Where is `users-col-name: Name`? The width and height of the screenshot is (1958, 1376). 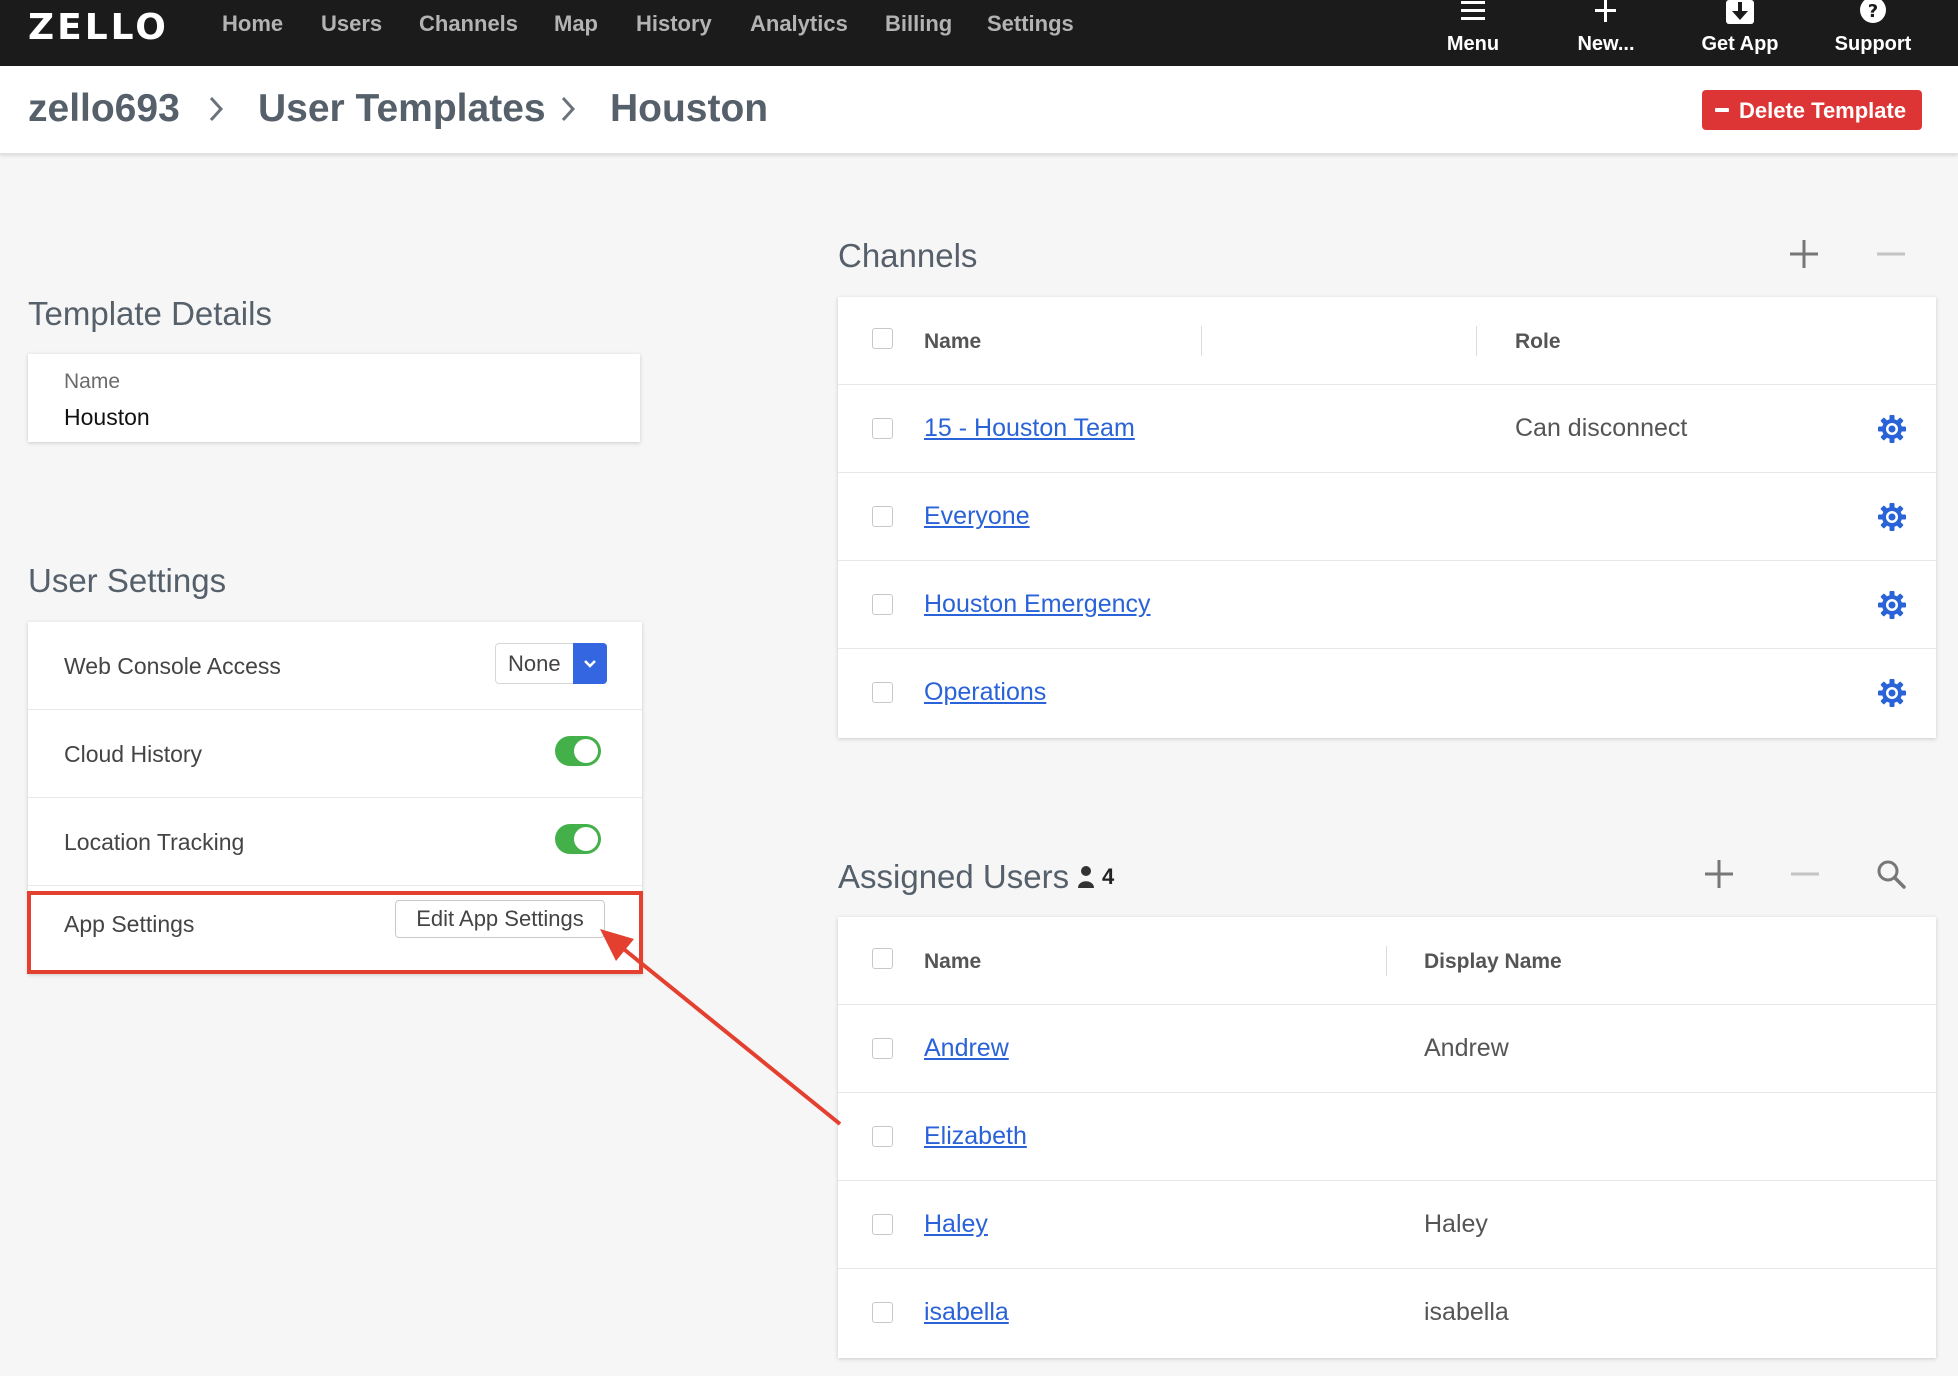 users-col-name: Name is located at coordinates (952, 962).